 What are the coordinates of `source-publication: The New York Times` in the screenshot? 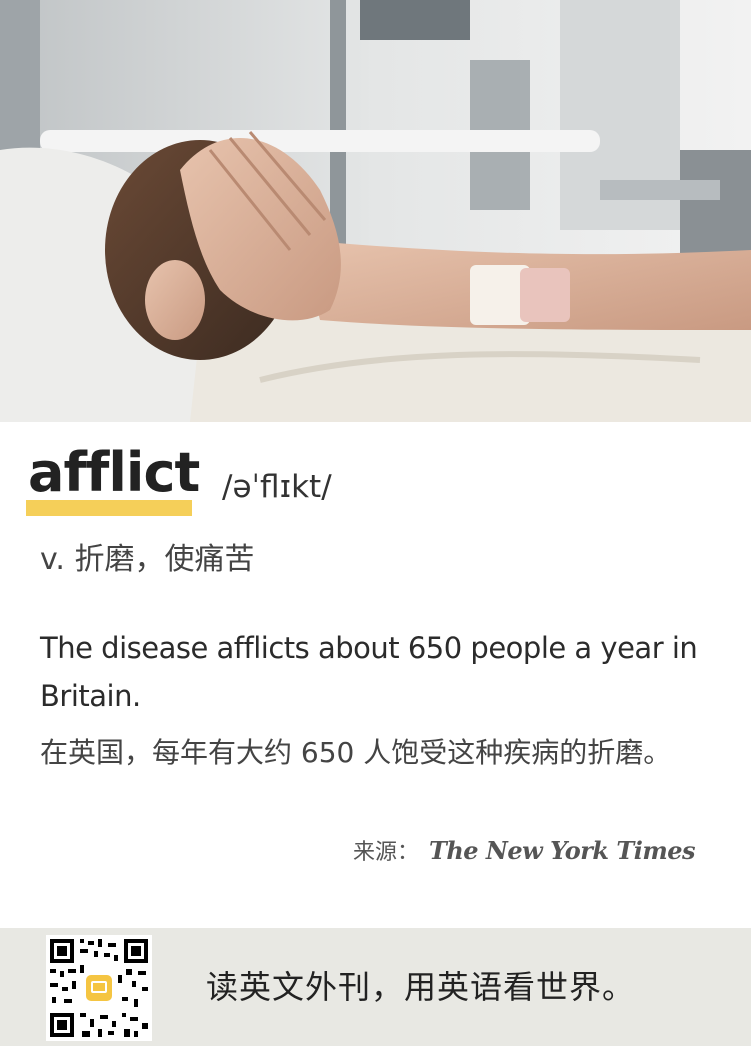 It's located at (562, 850).